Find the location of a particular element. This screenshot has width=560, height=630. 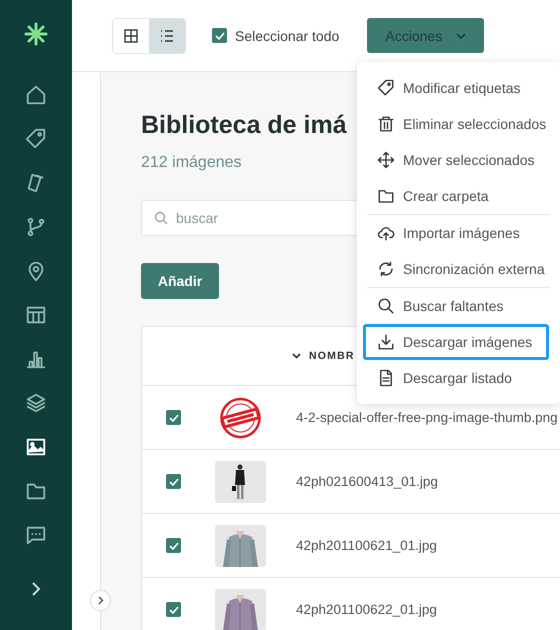

branch-icon is located at coordinates (36, 227).